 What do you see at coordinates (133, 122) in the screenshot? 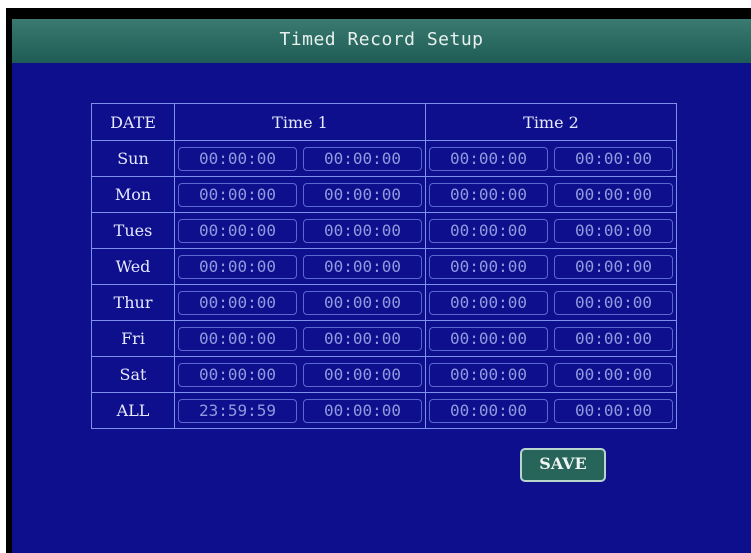
I see `header-date: DATE` at bounding box center [133, 122].